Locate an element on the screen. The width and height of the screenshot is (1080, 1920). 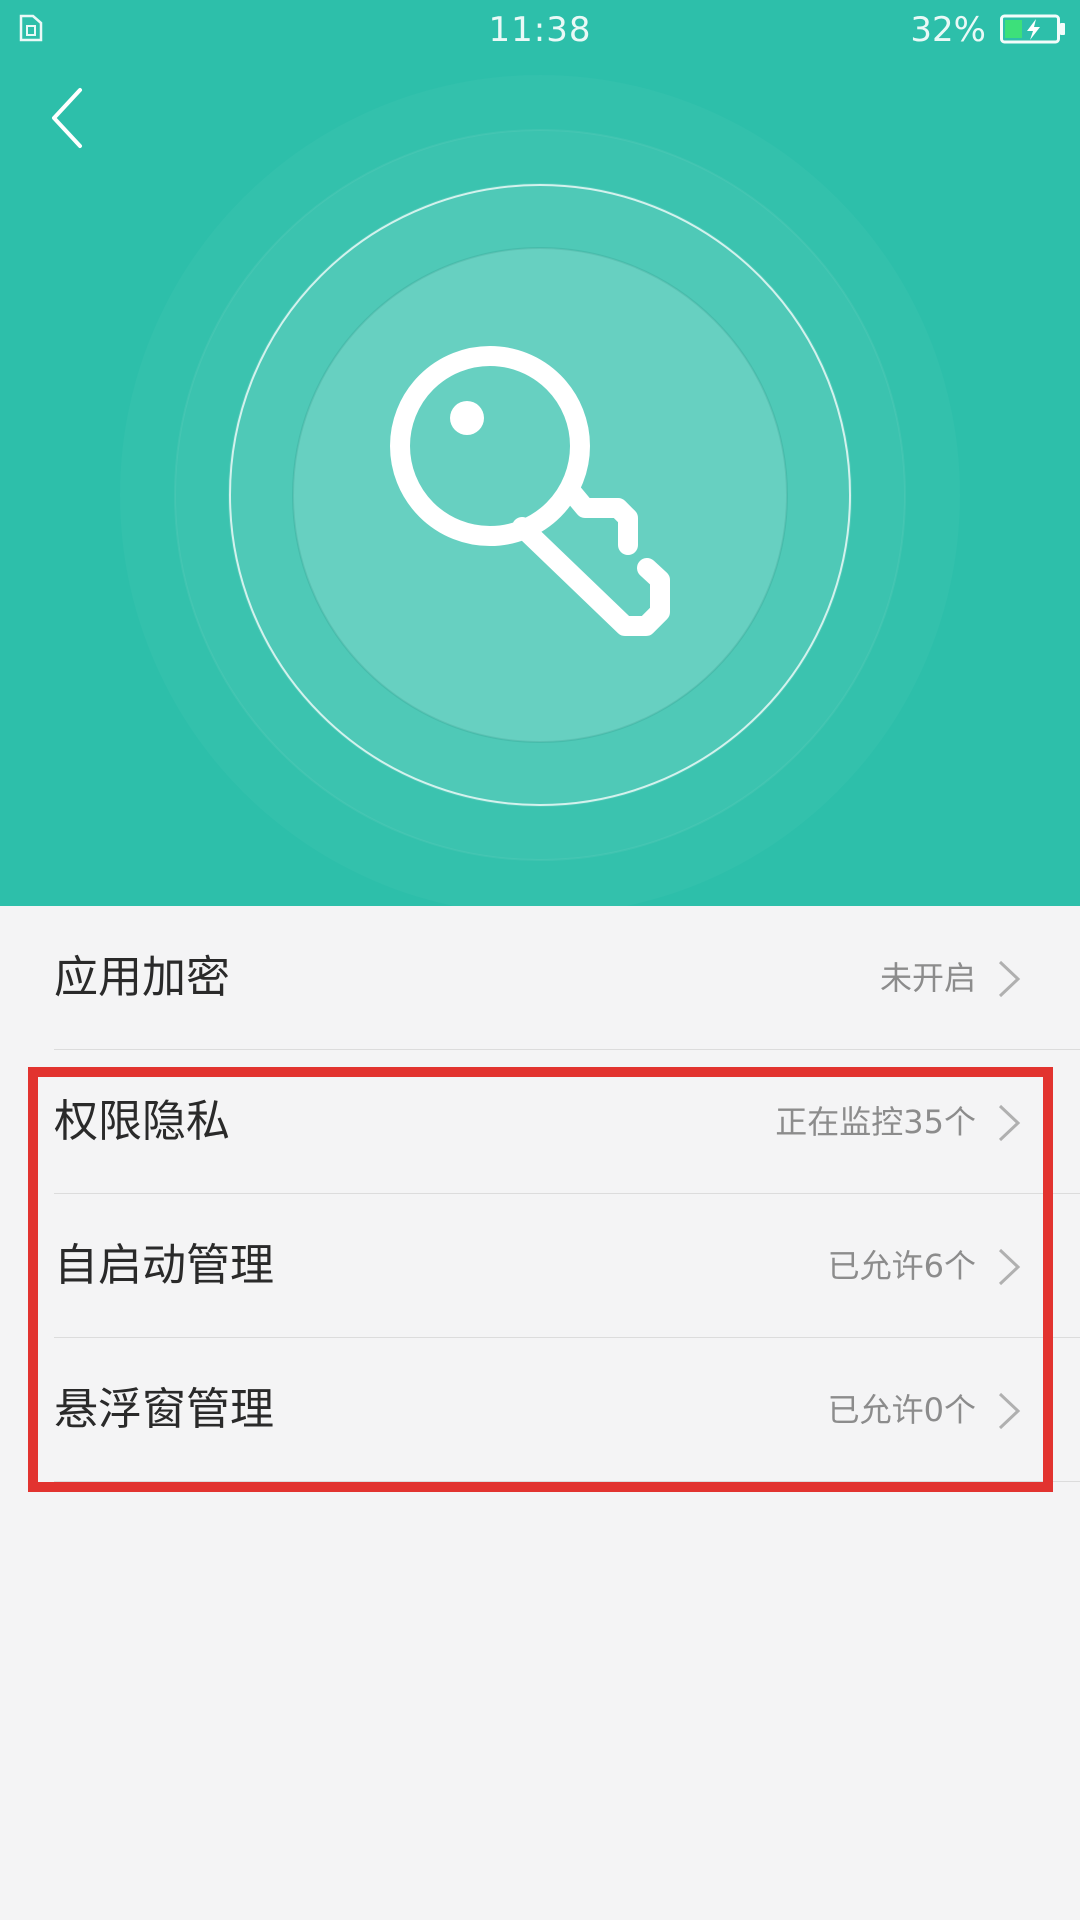
list-item-status: 正在监控35个 is located at coordinates (875, 1122).